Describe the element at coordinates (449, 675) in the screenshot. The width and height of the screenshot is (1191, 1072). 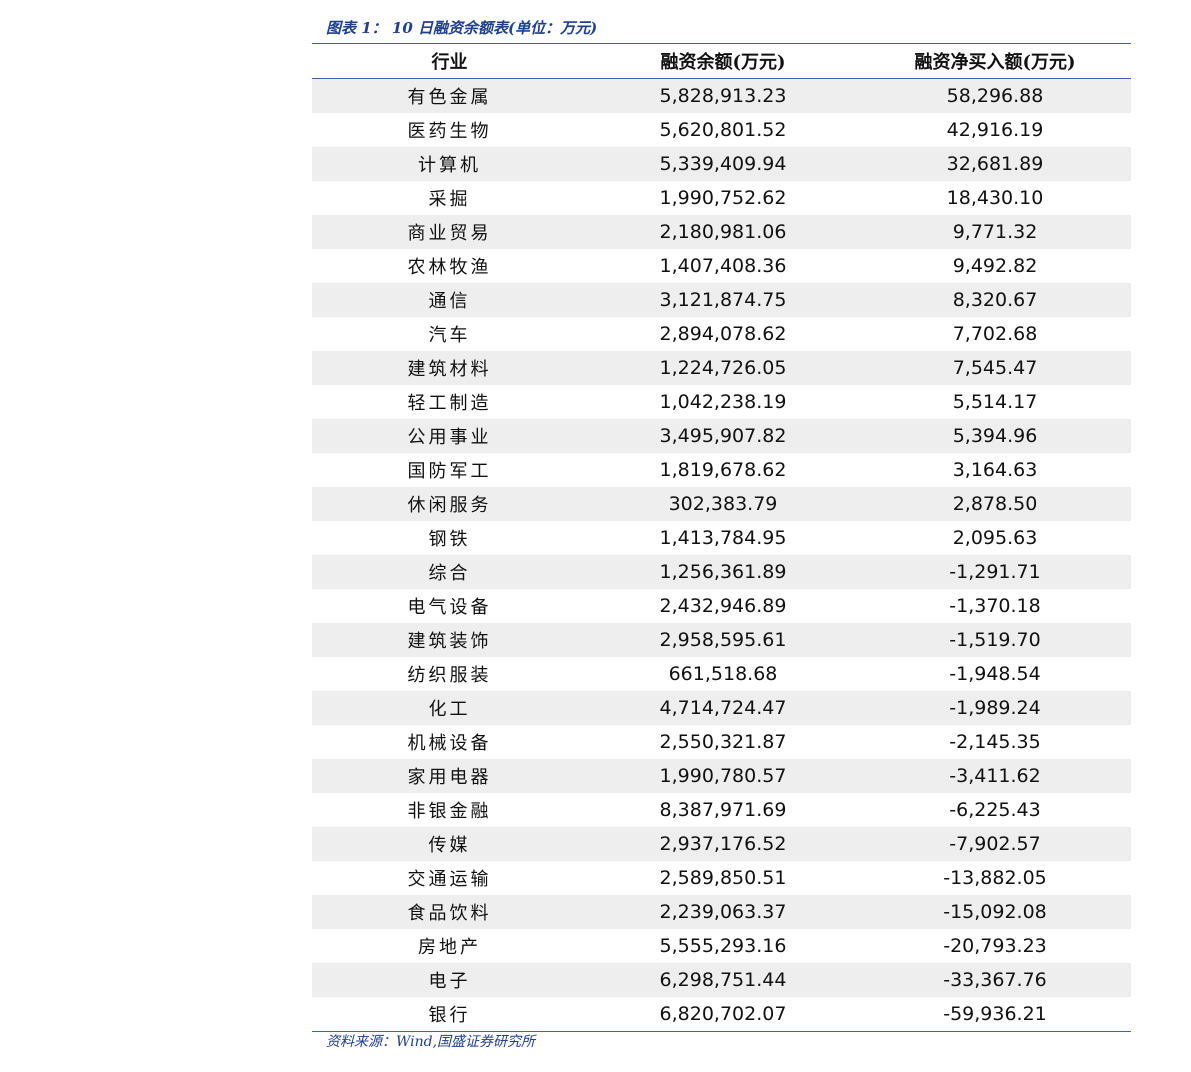
I see `cell-industry: 纺织服装` at that location.